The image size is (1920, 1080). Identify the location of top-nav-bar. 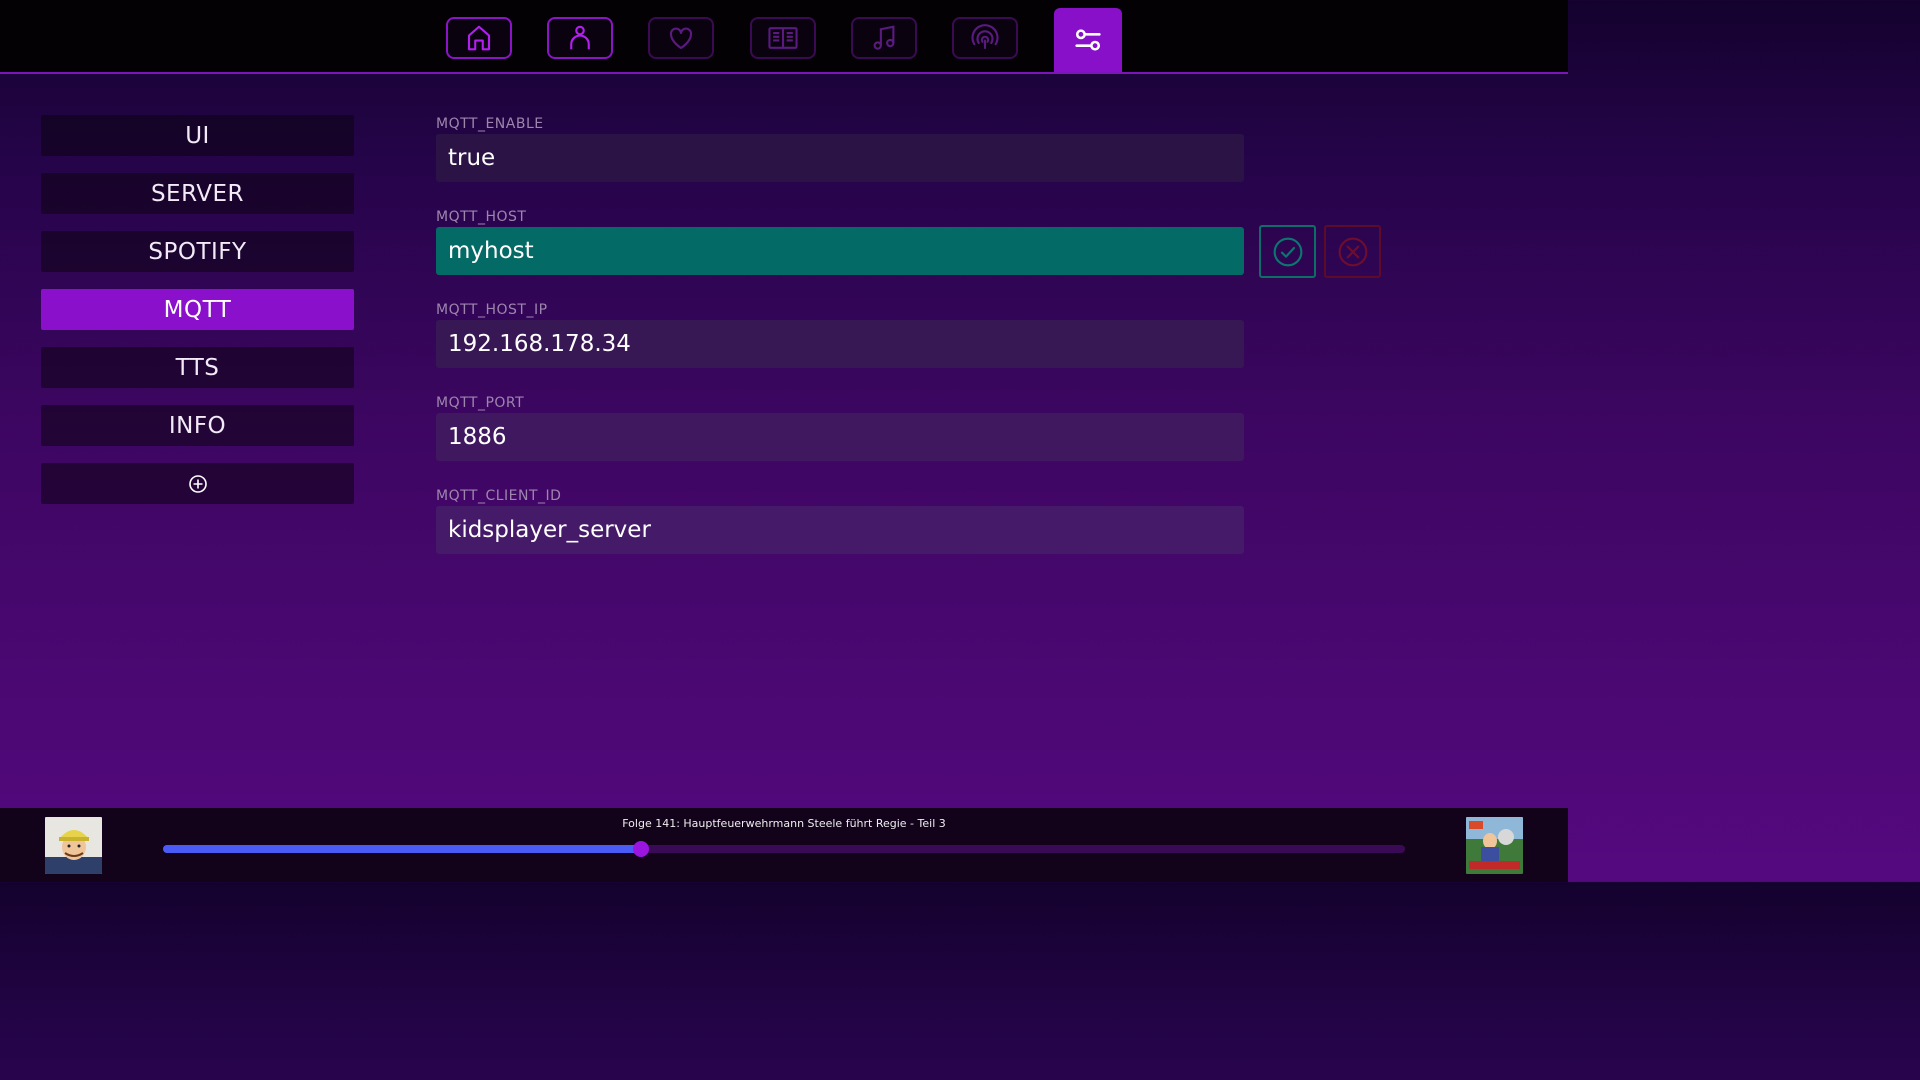
(784, 37).